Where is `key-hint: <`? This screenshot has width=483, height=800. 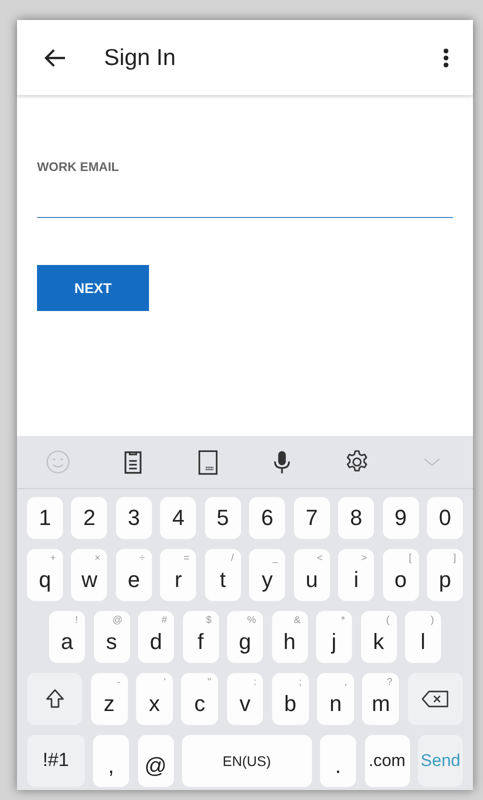 key-hint: < is located at coordinates (319, 558).